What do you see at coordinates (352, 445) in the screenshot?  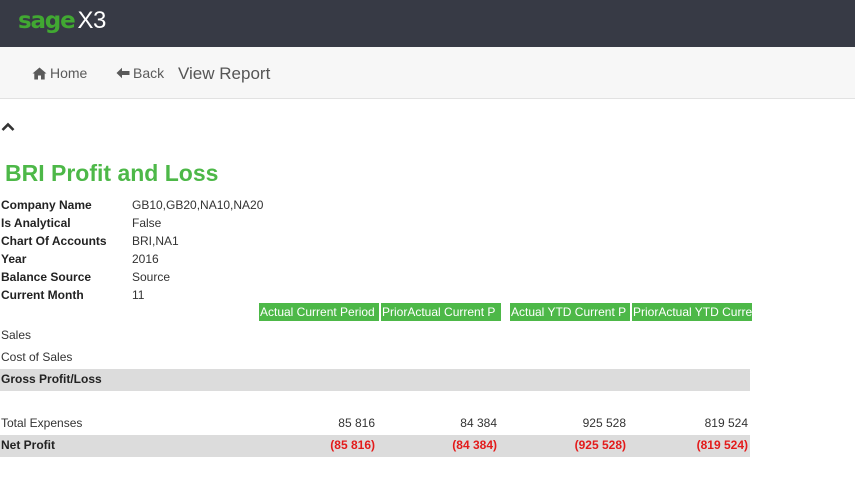 I see `table-cell: (85 816)` at bounding box center [352, 445].